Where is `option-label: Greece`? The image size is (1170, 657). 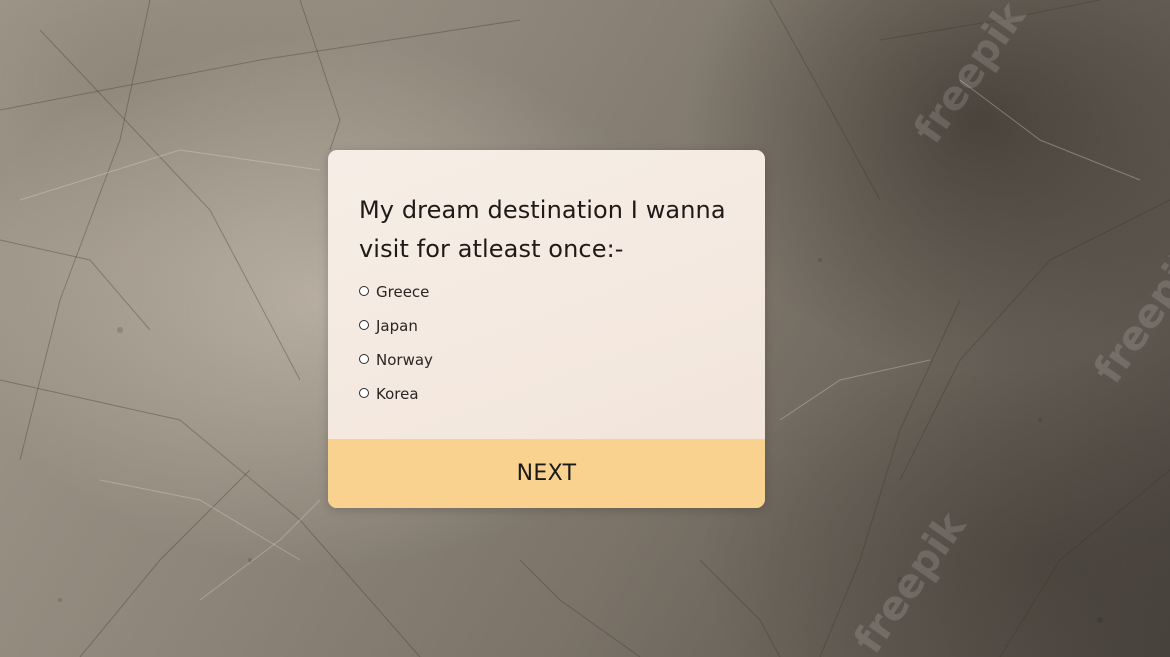
option-label: Greece is located at coordinates (403, 292).